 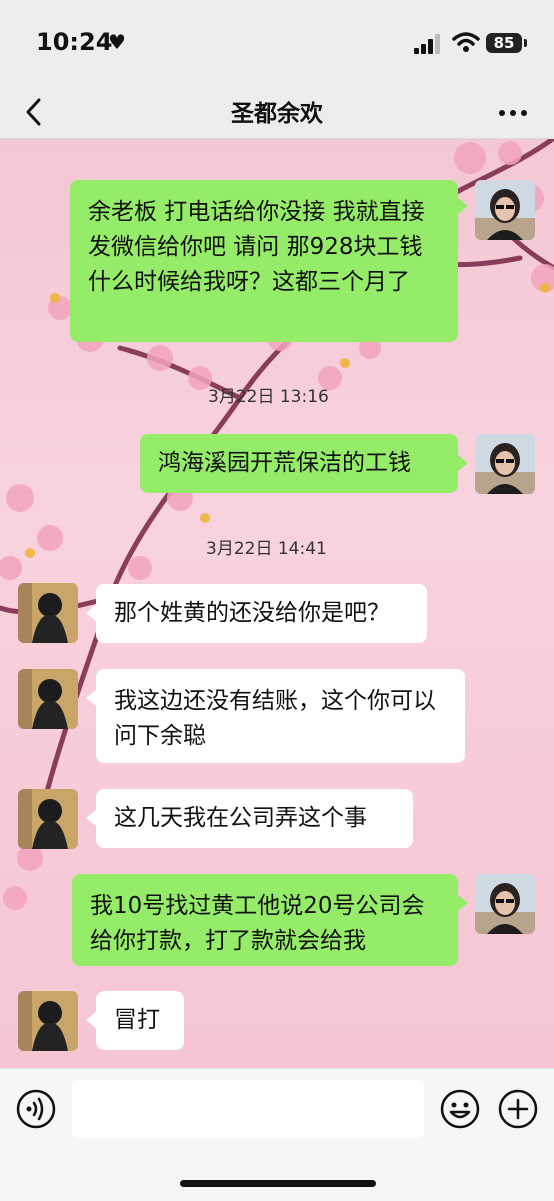 I want to click on home-indicator, so click(x=278, y=1183).